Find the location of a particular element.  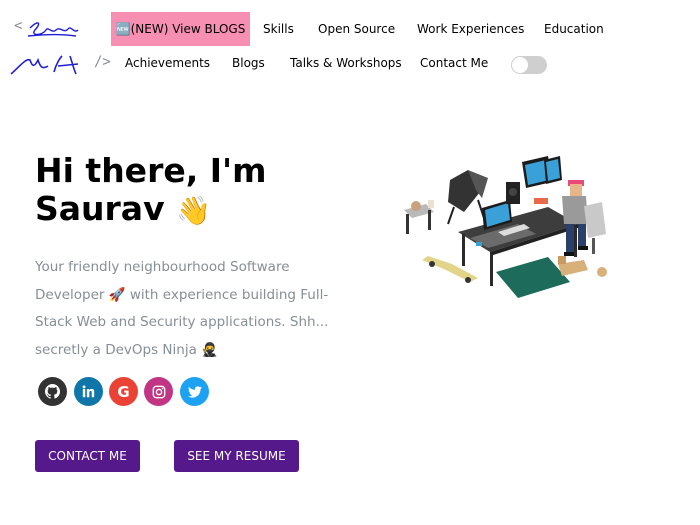

nav-blogs: Blogs is located at coordinates (248, 63).